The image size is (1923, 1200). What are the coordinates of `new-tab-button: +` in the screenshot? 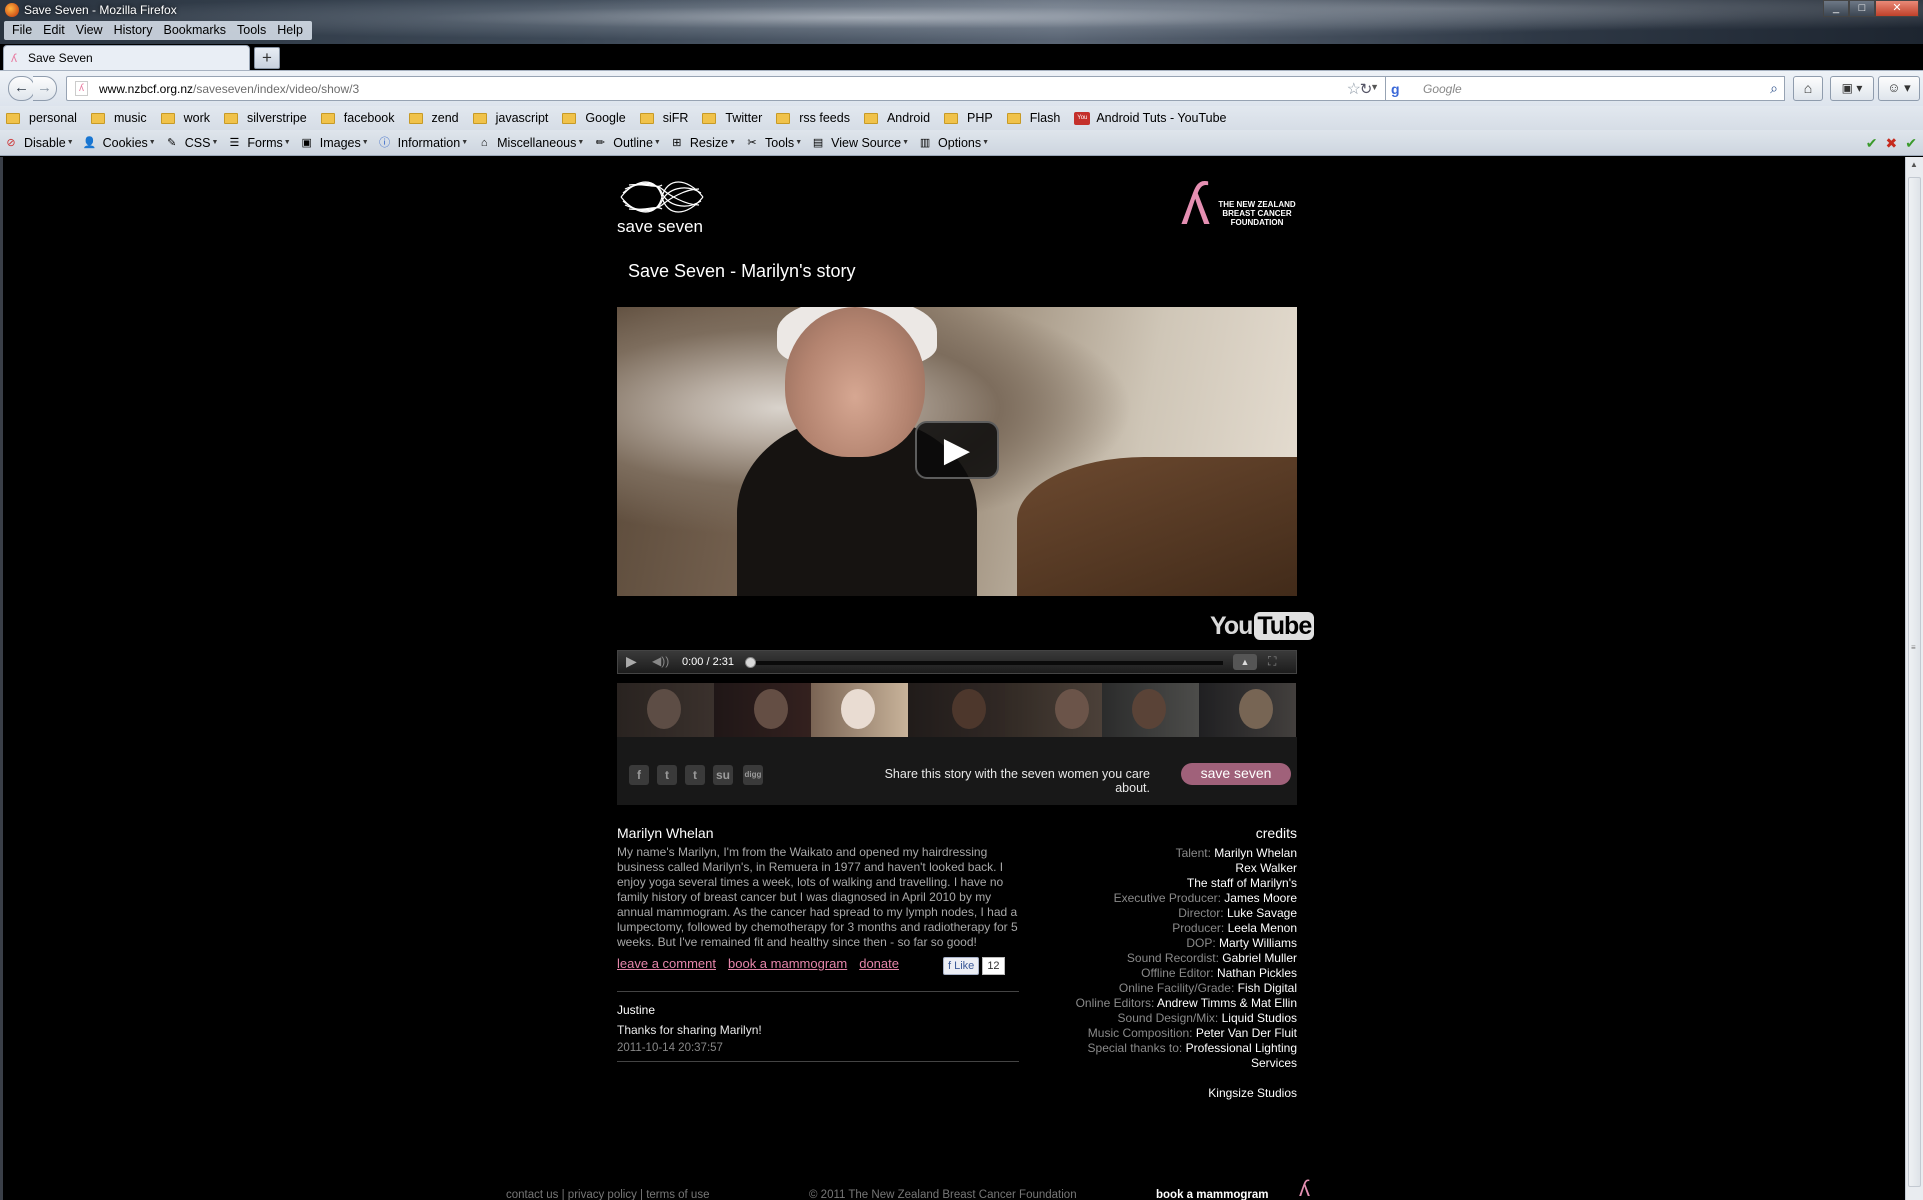 It's located at (267, 58).